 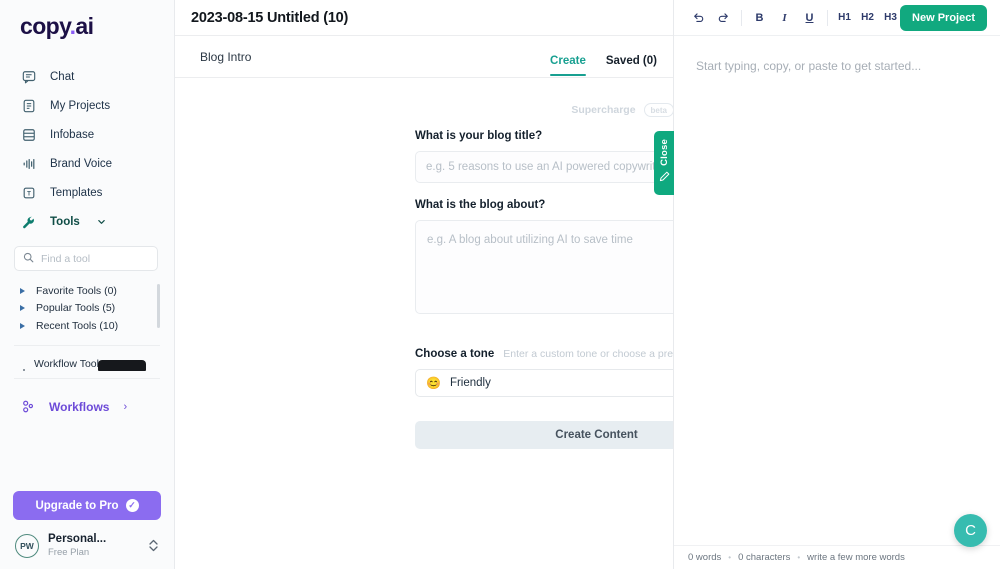 What do you see at coordinates (65, 222) in the screenshot?
I see `sidebar-item-label: Tools` at bounding box center [65, 222].